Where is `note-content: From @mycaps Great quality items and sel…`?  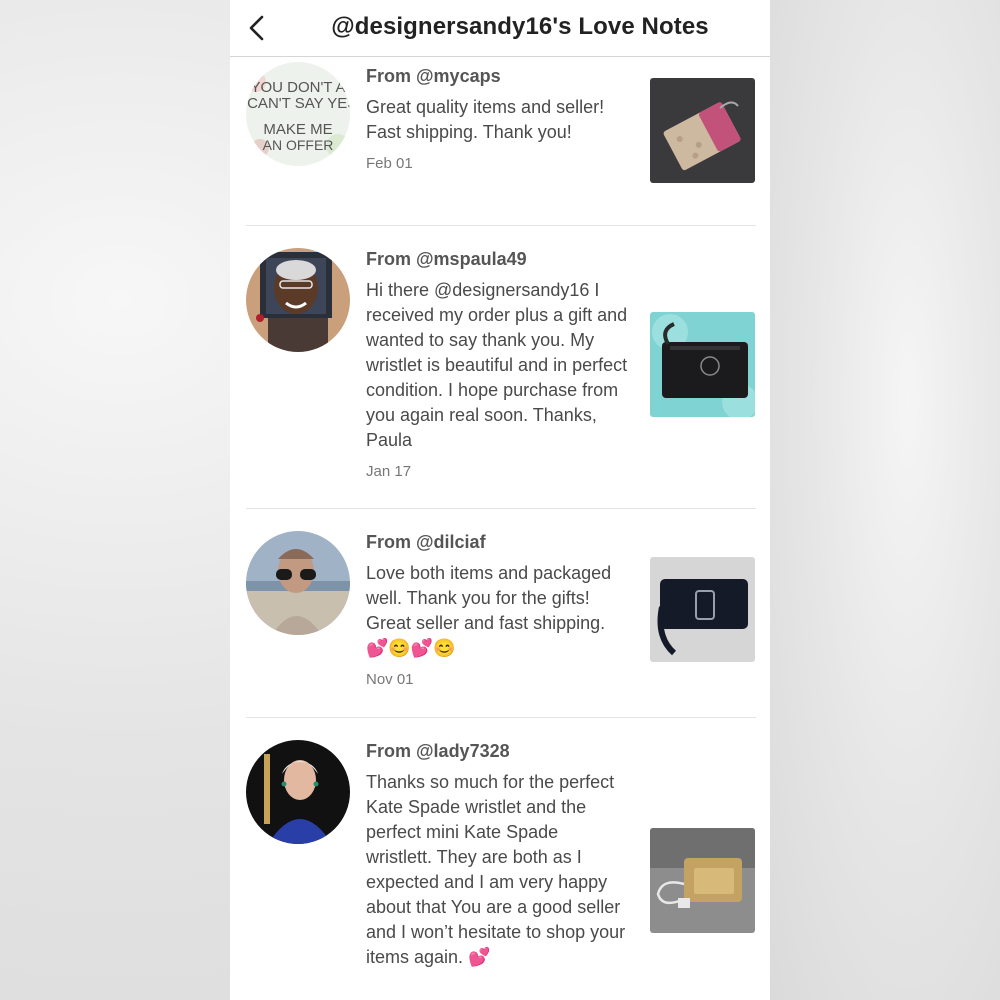 note-content: From @mycaps Great quality items and sel… is located at coordinates (497, 118).